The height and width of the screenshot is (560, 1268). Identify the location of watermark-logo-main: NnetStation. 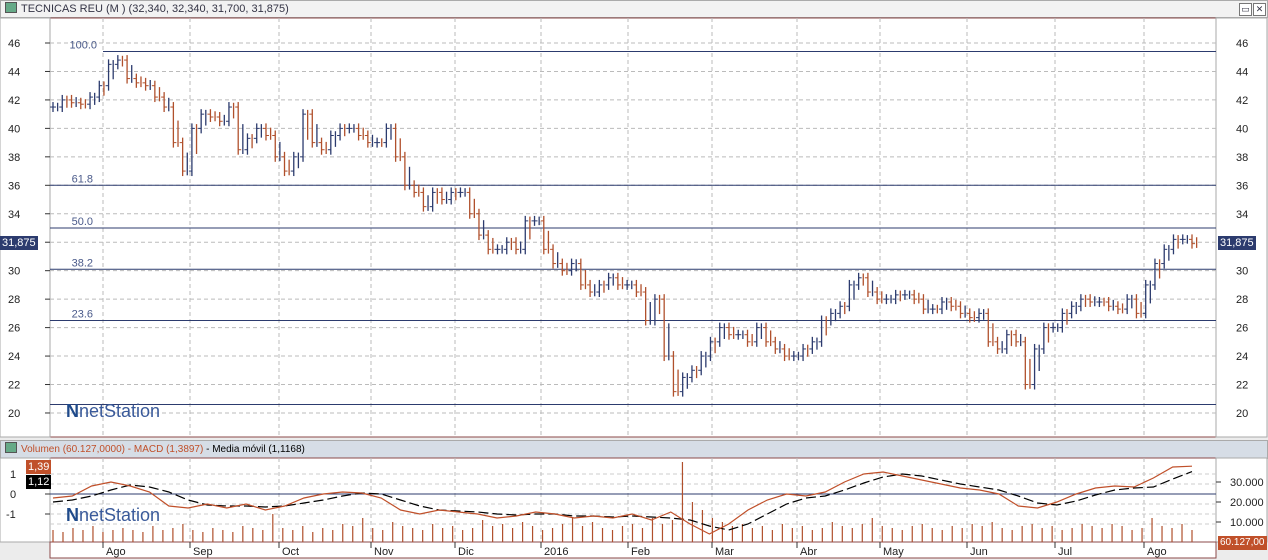
(113, 411).